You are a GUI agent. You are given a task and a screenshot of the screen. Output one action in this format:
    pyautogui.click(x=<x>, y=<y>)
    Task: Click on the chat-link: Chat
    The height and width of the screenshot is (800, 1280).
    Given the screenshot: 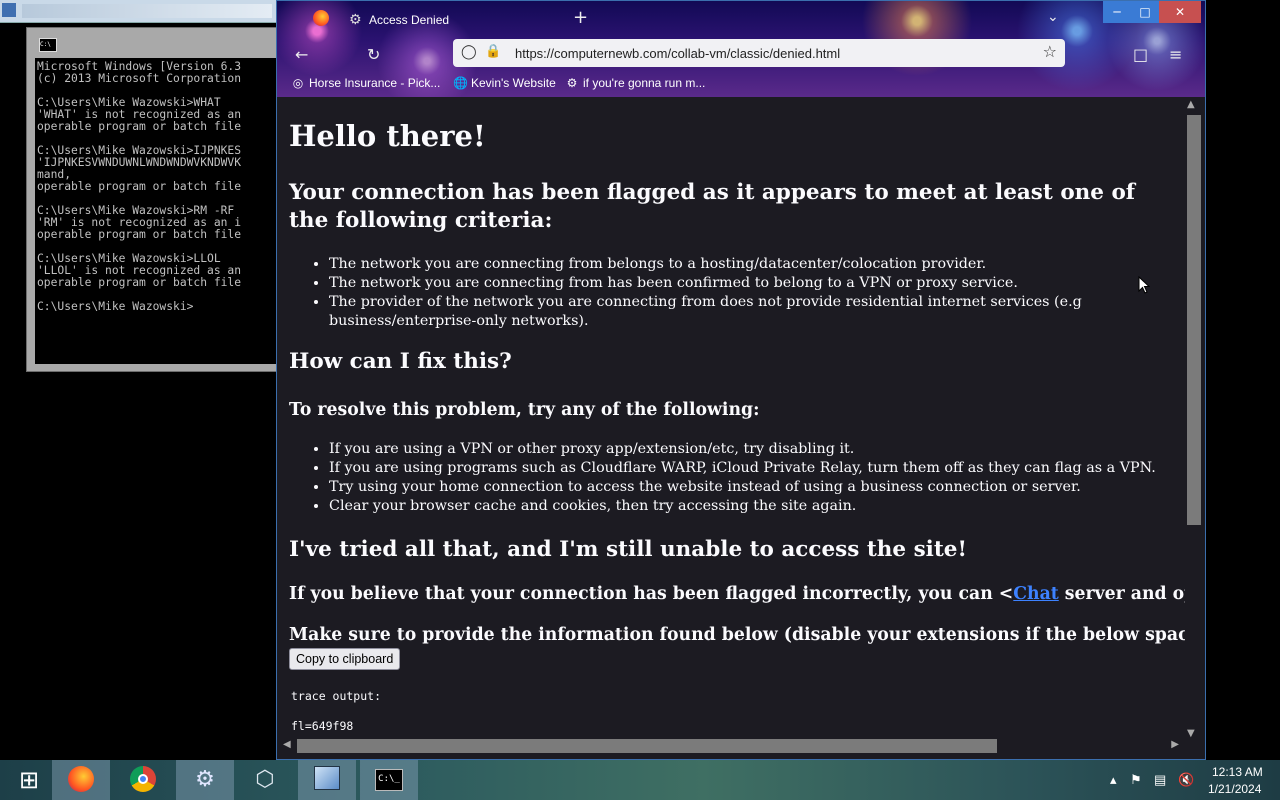 What is the action you would take?
    pyautogui.click(x=1036, y=594)
    